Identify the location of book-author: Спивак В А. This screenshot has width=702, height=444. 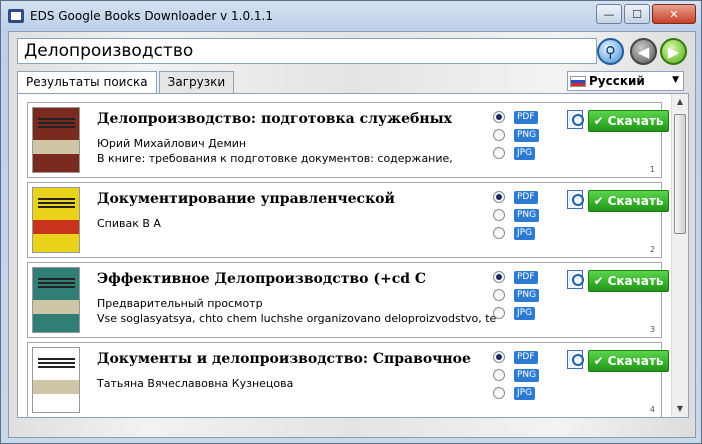
(129, 223).